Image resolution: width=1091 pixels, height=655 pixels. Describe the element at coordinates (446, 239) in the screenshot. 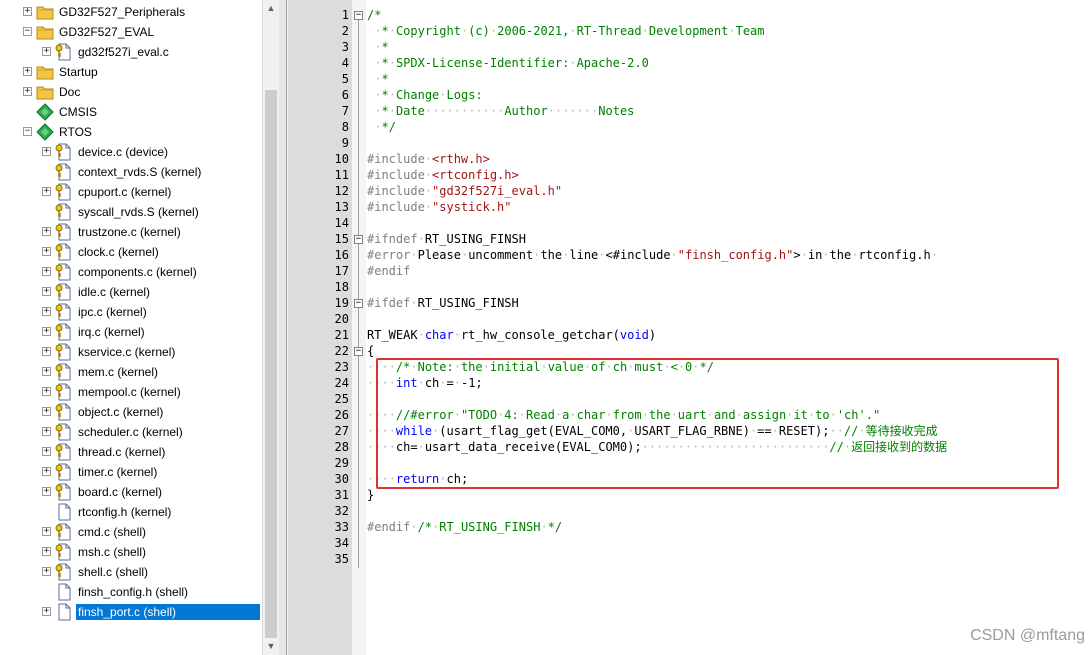

I see `code-line: #ifndef·RT_USING_FINSH` at that location.